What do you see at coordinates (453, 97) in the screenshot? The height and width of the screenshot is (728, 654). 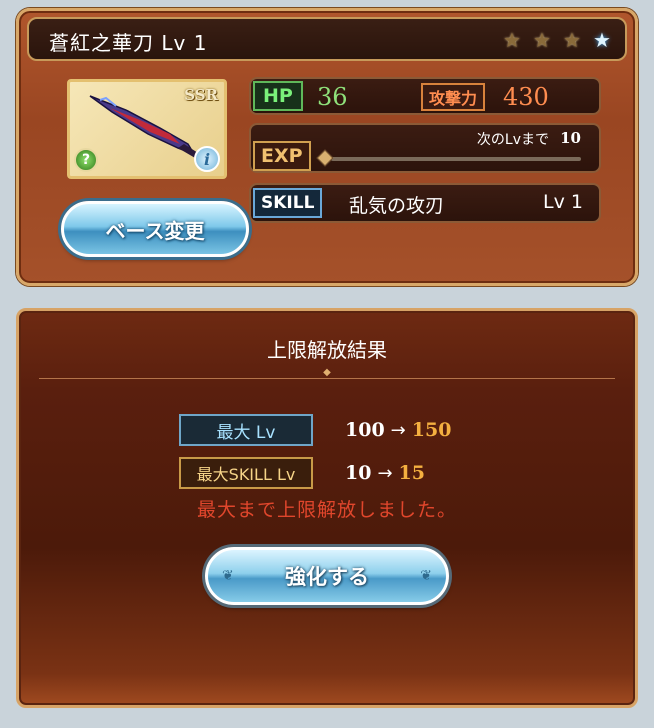 I see `attack-label: 攻撃力` at bounding box center [453, 97].